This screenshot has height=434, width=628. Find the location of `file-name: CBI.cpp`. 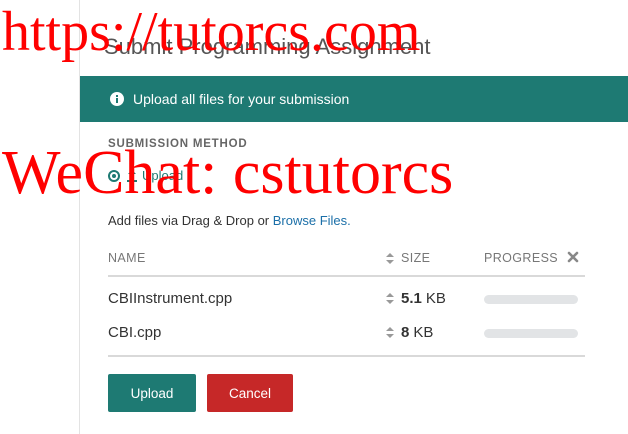

file-name: CBI.cpp is located at coordinates (135, 332).